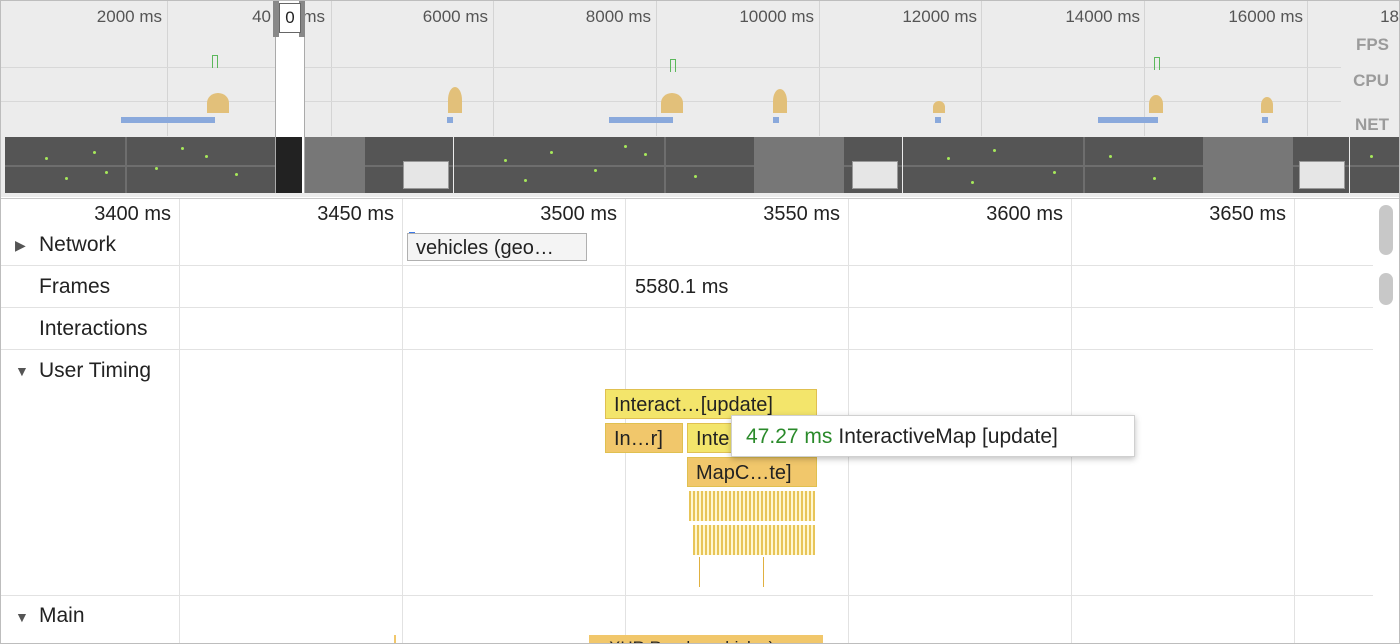  I want to click on overview-tick: 14000 ms, so click(1102, 16).